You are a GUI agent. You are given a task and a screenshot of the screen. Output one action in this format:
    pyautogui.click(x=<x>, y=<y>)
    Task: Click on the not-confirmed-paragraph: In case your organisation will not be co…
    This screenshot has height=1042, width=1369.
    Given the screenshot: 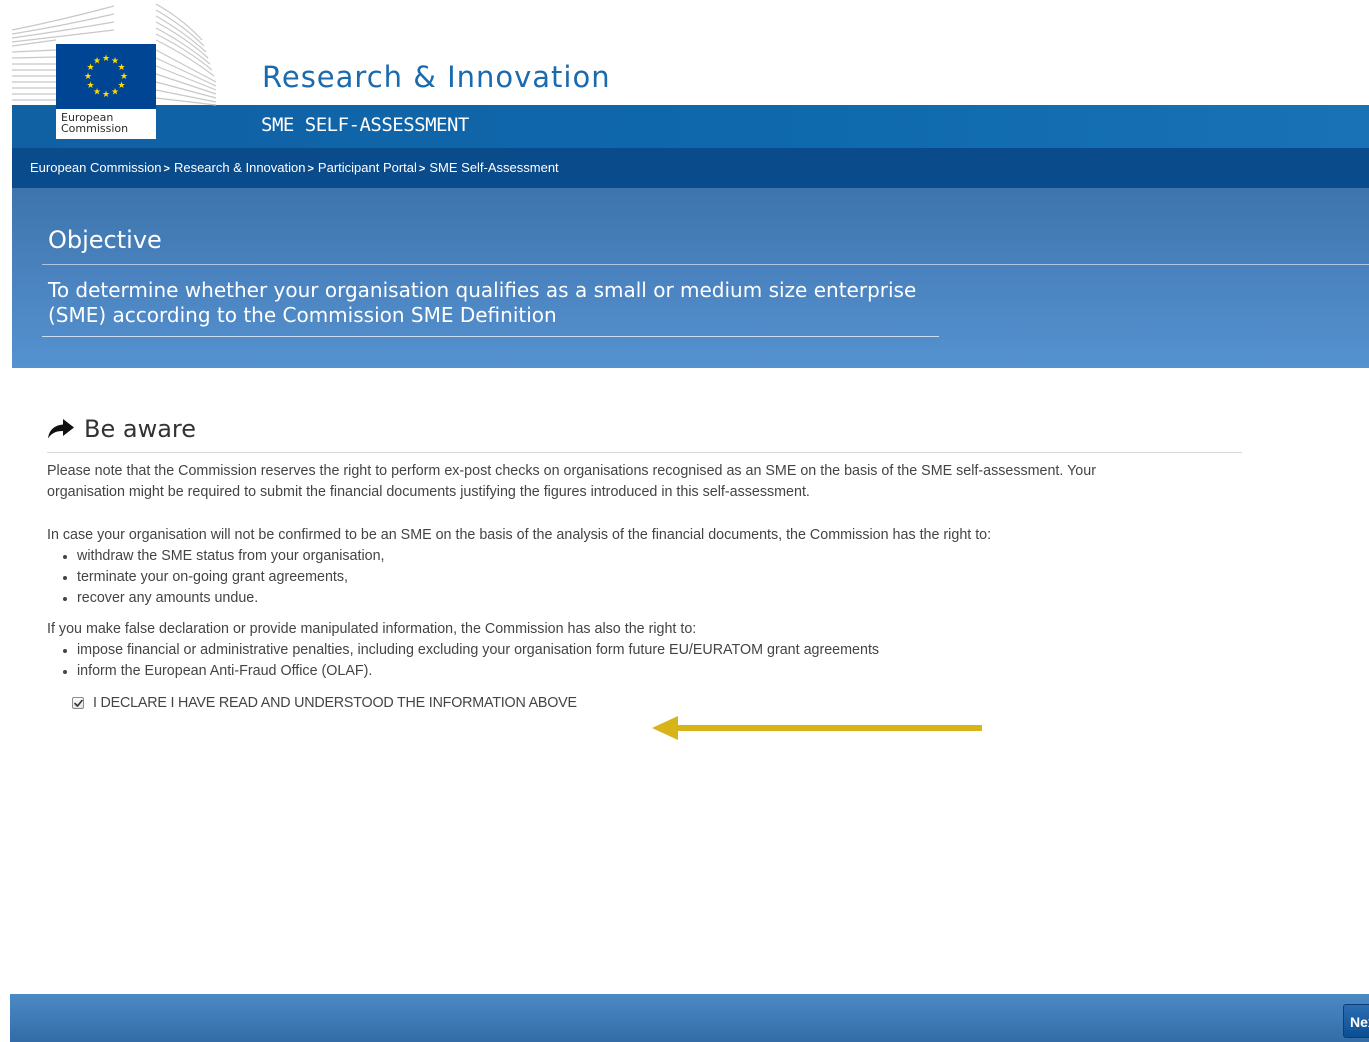 What is the action you would take?
    pyautogui.click(x=519, y=535)
    